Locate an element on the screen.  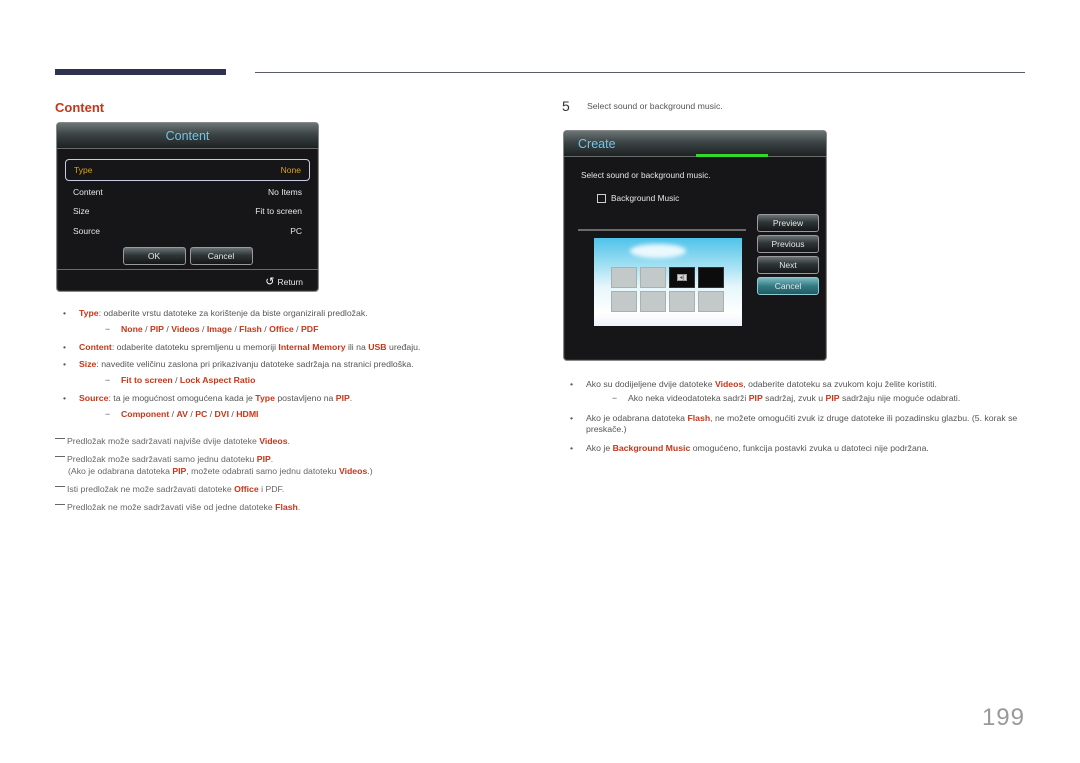
setting-row-content: Content No Items is located at coordinates (187, 192).